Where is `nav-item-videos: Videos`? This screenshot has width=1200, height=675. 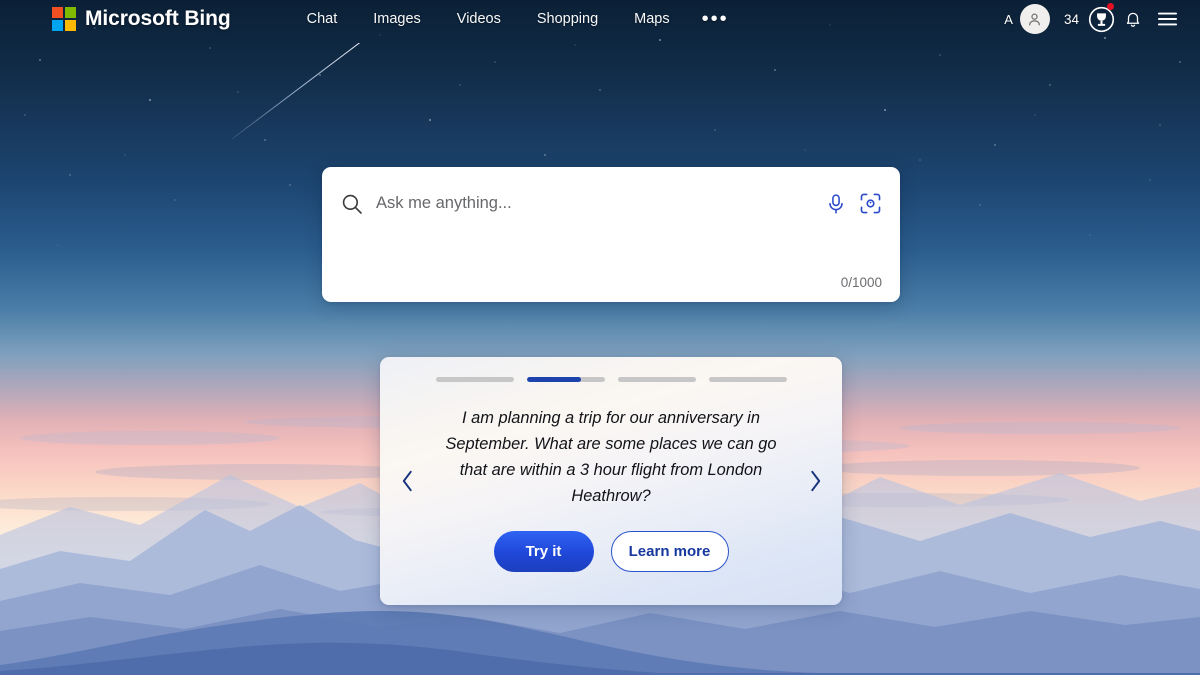 nav-item-videos: Videos is located at coordinates (479, 19).